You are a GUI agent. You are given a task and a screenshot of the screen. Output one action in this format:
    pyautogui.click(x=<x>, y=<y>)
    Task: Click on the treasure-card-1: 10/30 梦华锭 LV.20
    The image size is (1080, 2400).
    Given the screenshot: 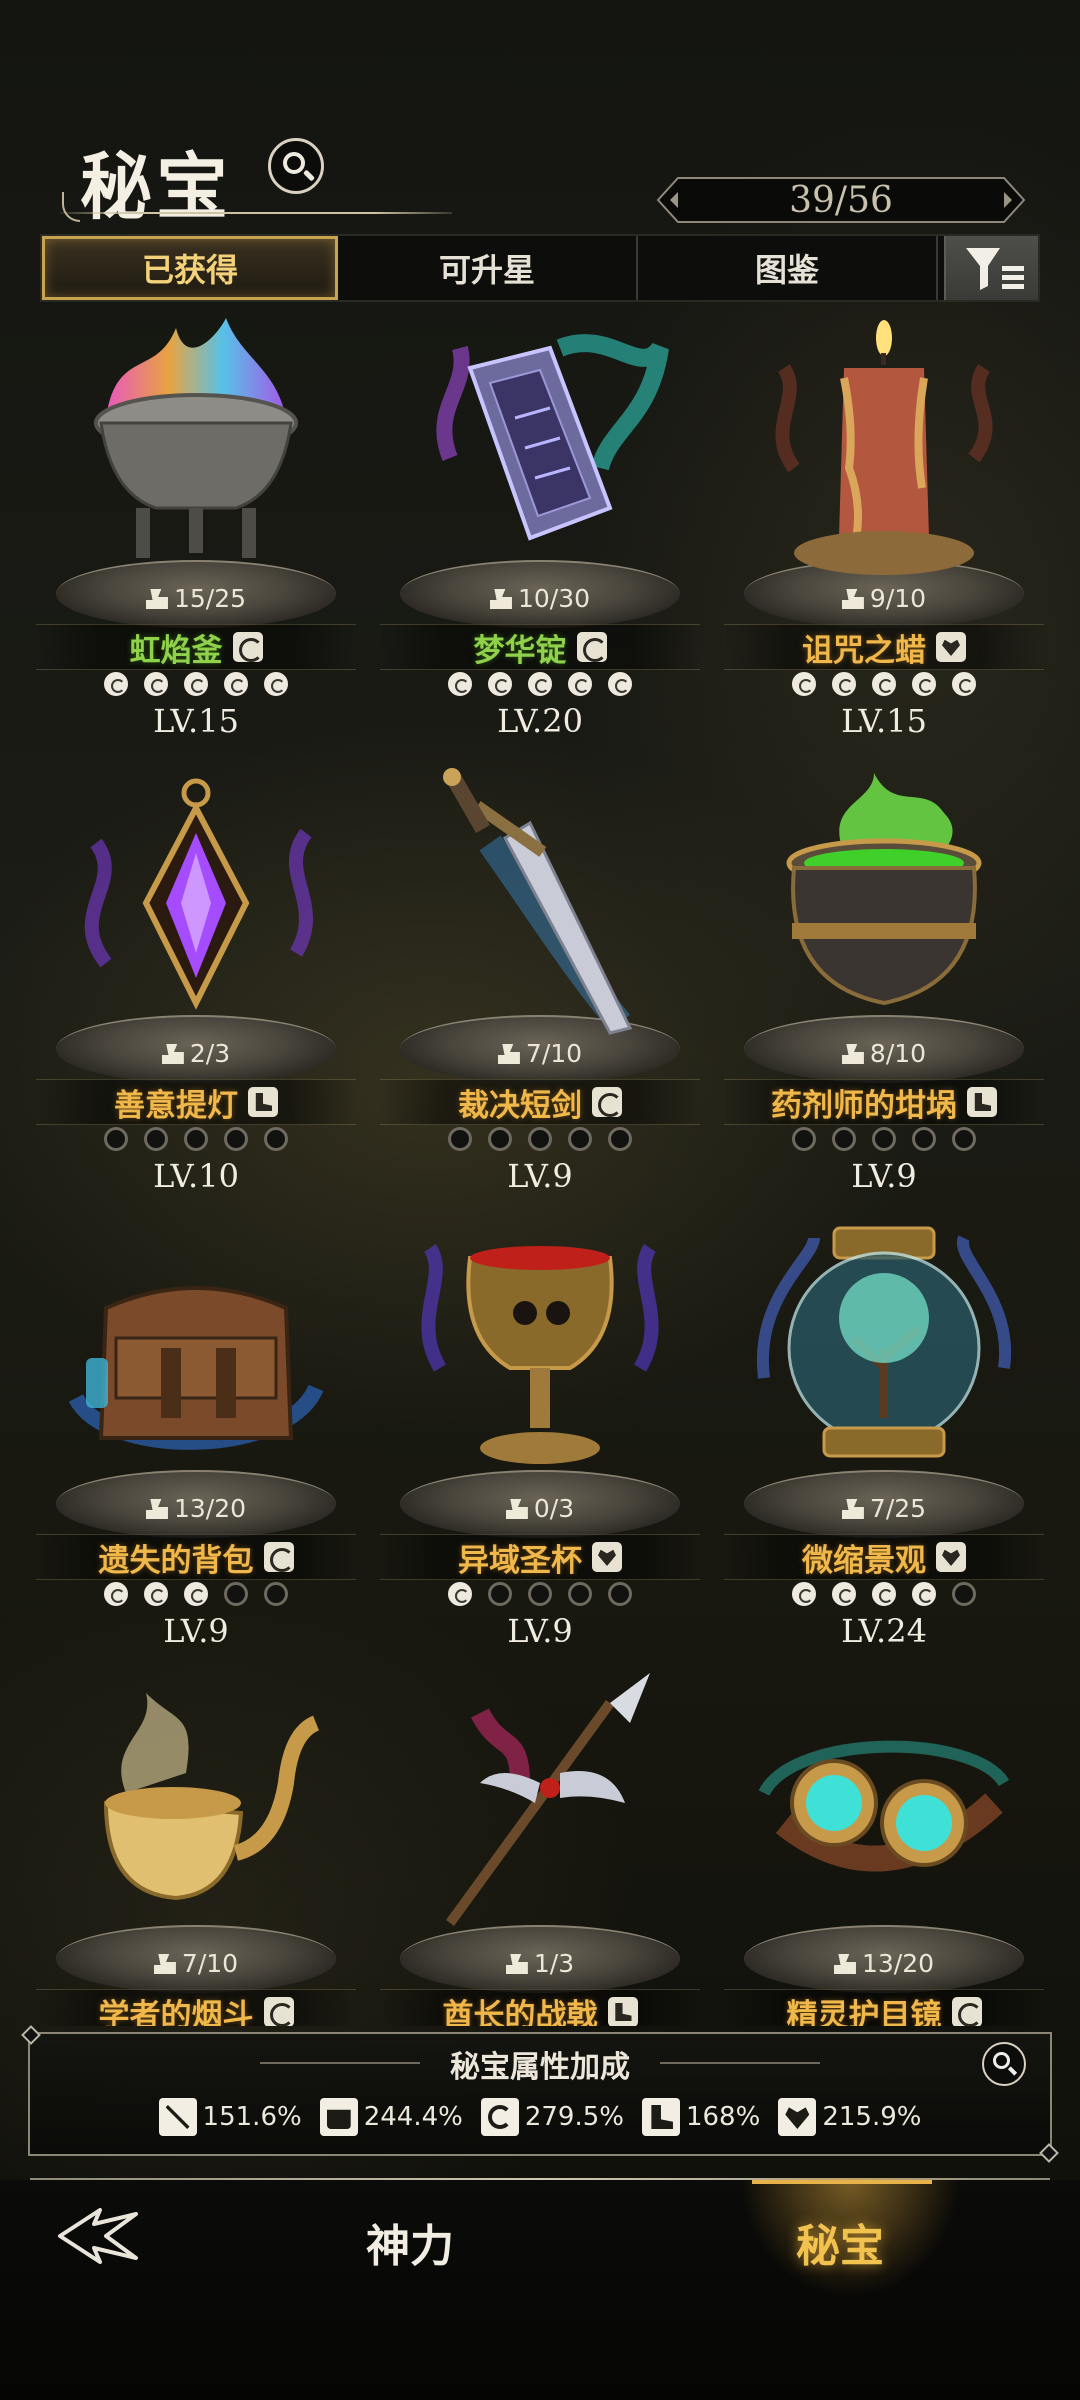 What is the action you would take?
    pyautogui.click(x=540, y=535)
    